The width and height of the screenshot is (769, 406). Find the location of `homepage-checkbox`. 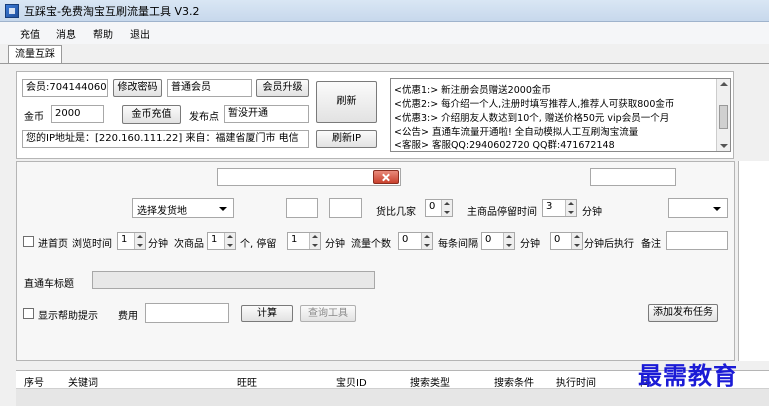

homepage-checkbox is located at coordinates (28, 241).